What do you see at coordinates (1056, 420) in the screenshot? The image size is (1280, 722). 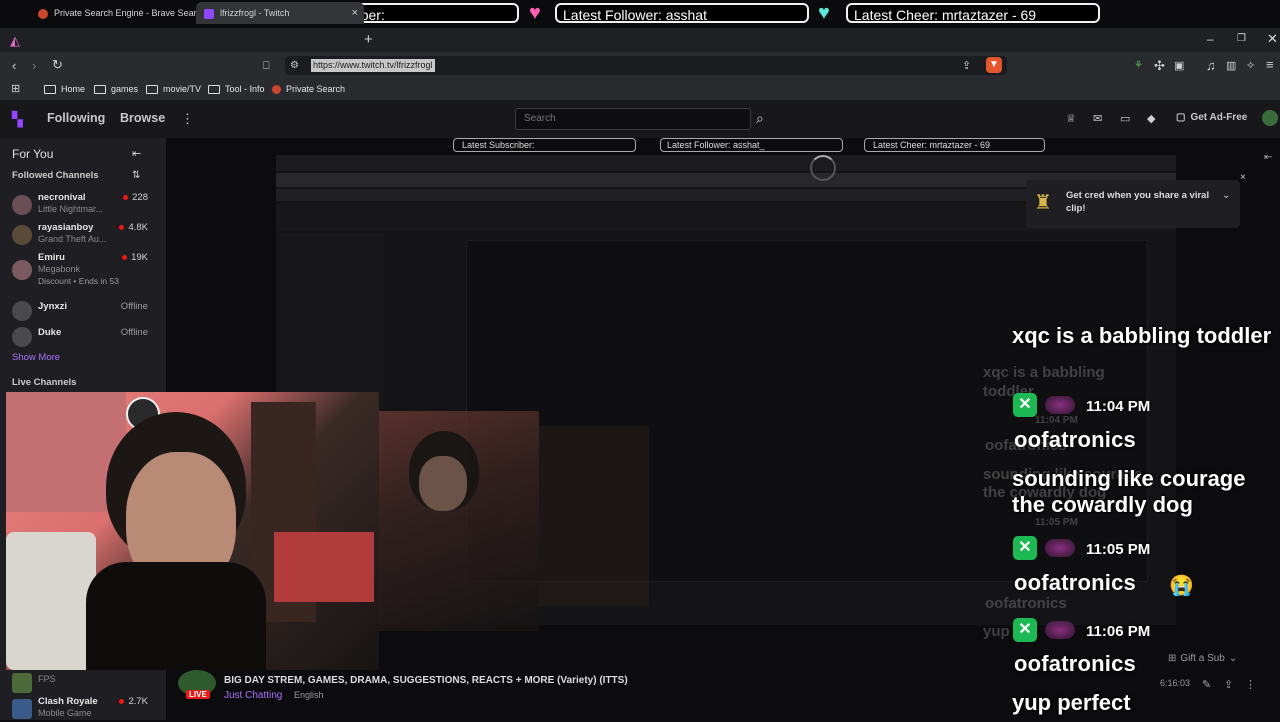 I see `chat-ghost-time: 11:04 PM` at bounding box center [1056, 420].